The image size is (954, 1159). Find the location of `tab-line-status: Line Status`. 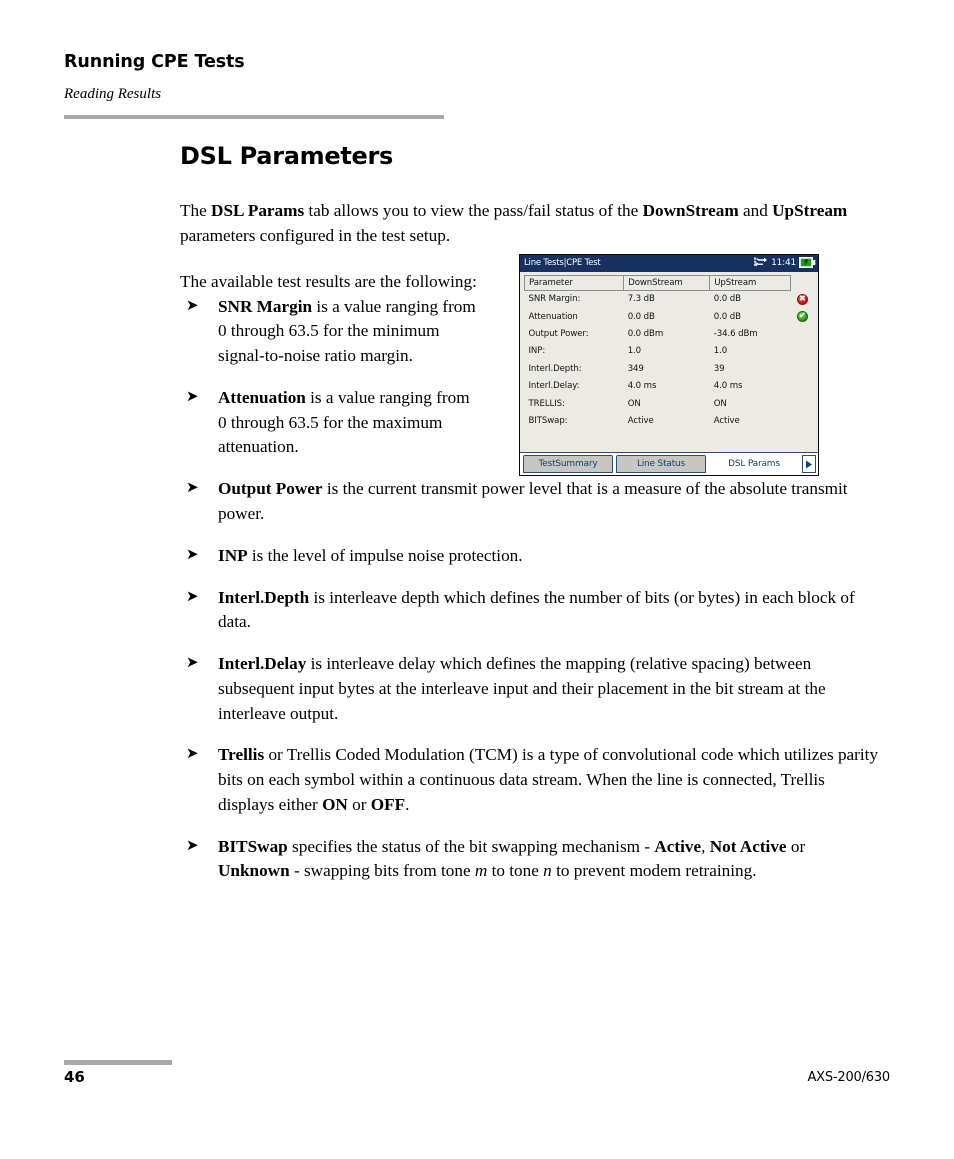

tab-line-status: Line Status is located at coordinates (661, 464).